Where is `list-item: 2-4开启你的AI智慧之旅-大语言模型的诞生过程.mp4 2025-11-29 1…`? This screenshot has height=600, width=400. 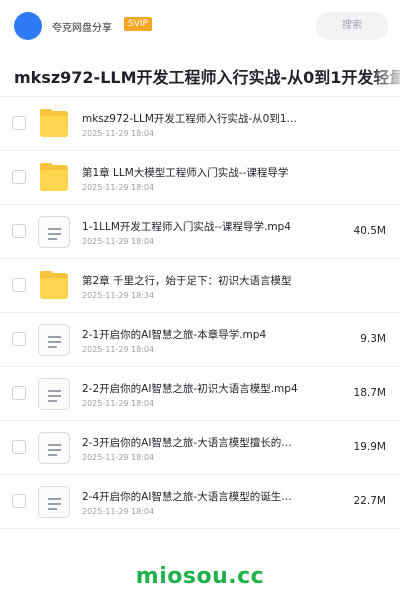 list-item: 2-4开启你的AI智慧之旅-大语言模型的诞生过程.mp4 2025-11-29 1… is located at coordinates (200, 502).